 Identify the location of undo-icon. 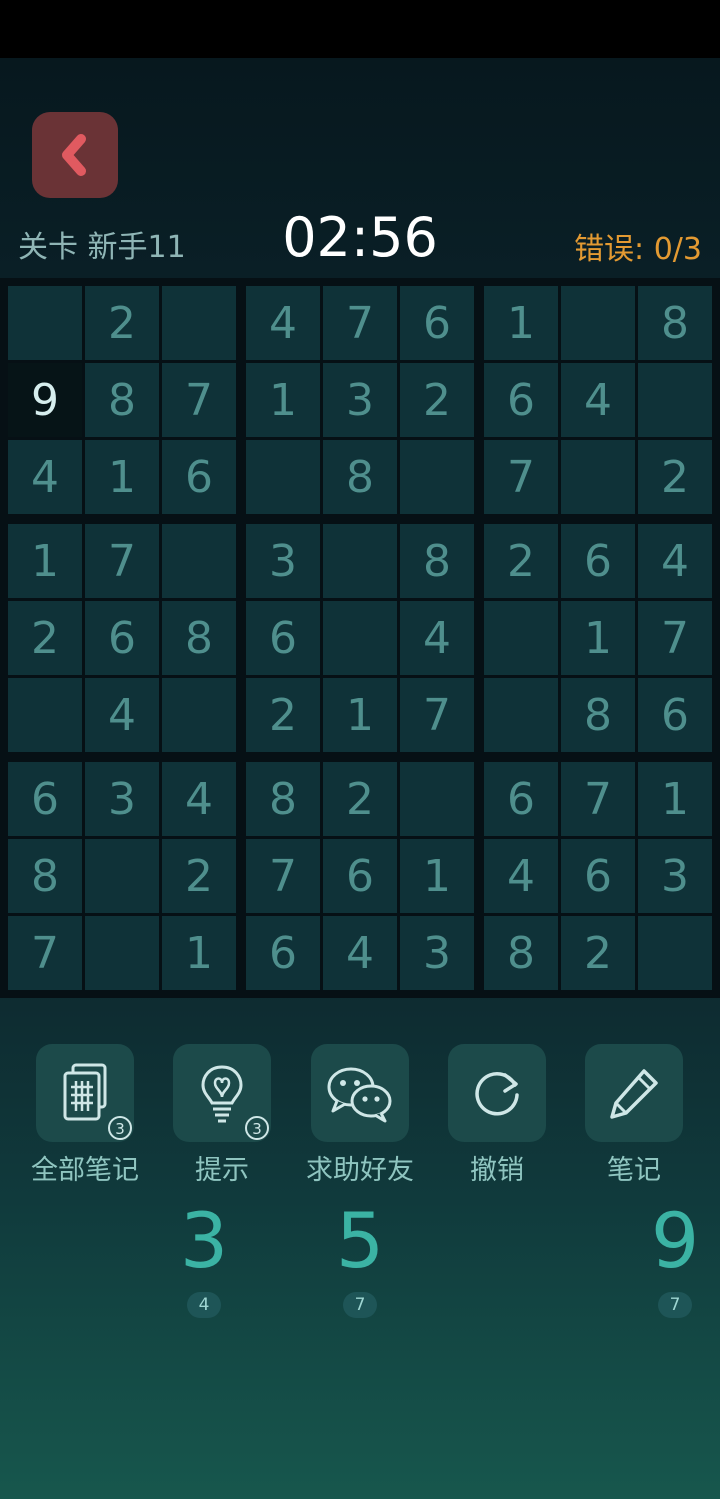
(497, 1094).